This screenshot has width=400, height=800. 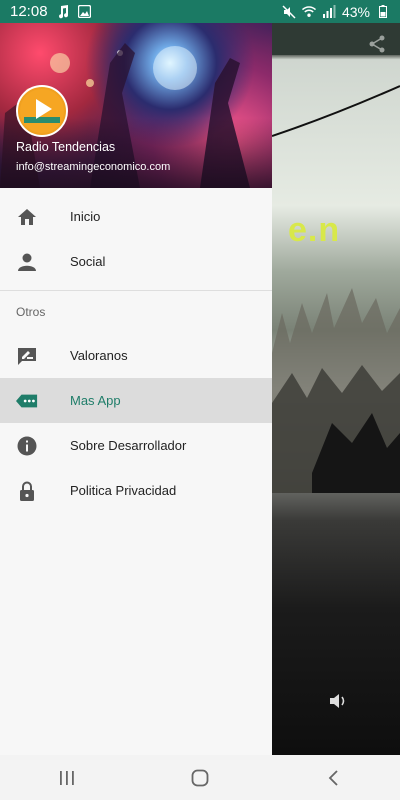 What do you see at coordinates (93, 167) in the screenshot?
I see `contact-email: info@streamingeconomico.com` at bounding box center [93, 167].